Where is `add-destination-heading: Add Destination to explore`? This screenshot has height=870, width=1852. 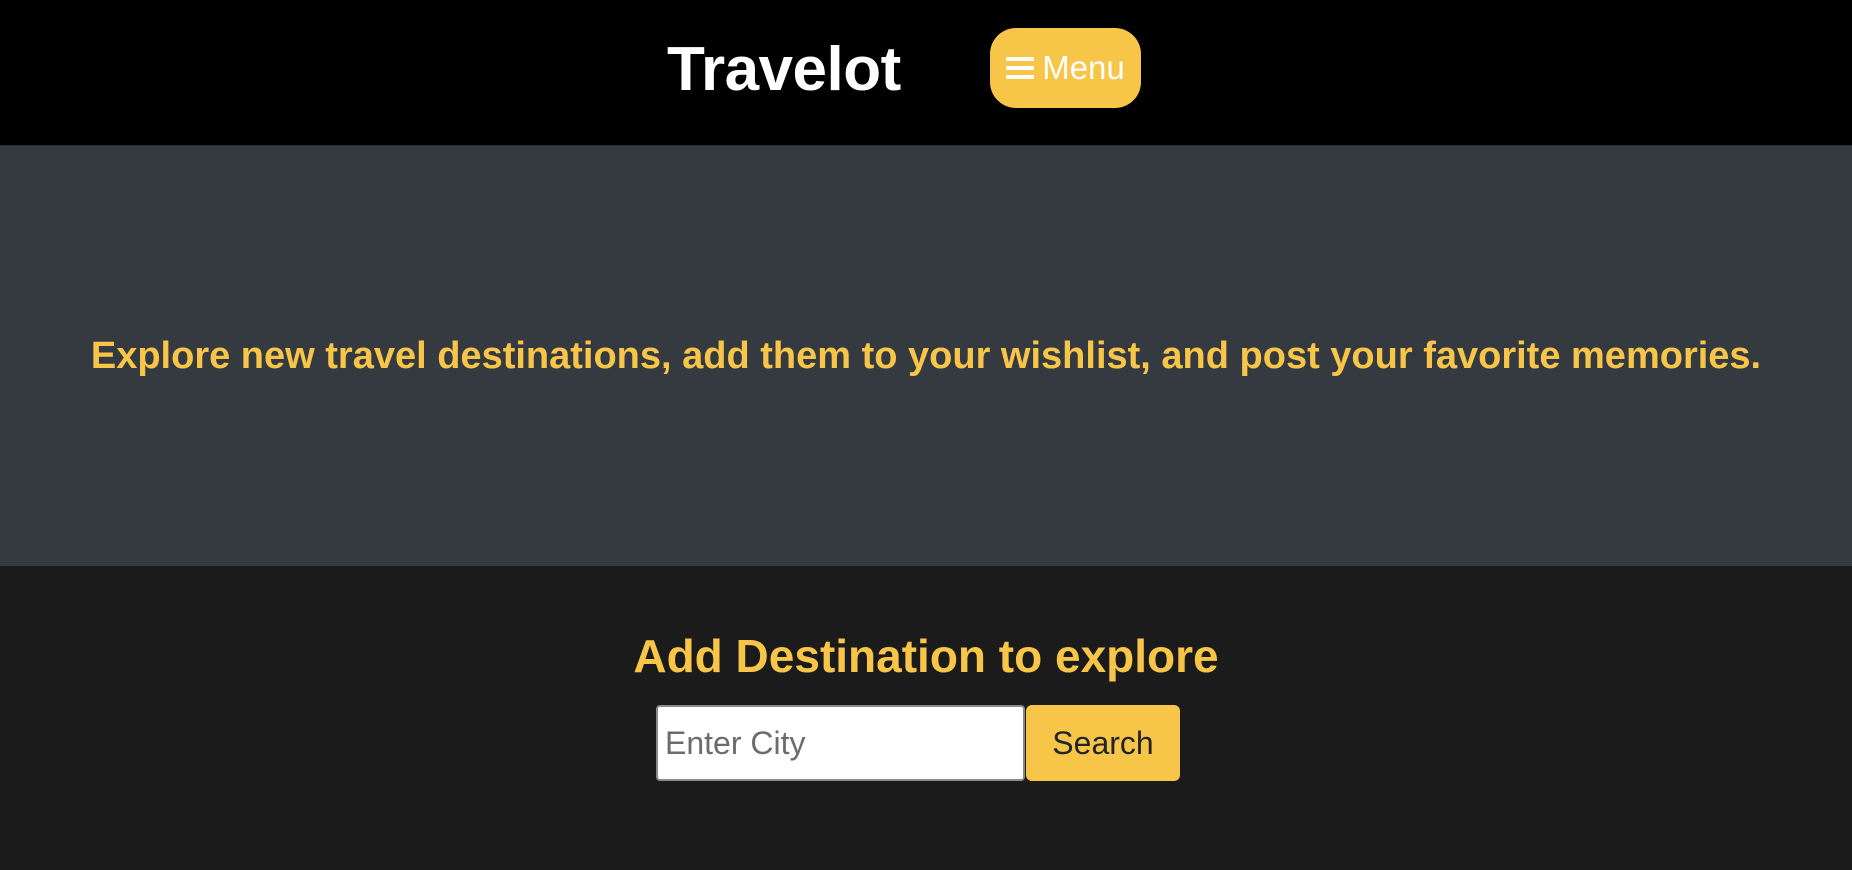
add-destination-heading: Add Destination to explore is located at coordinates (926, 656).